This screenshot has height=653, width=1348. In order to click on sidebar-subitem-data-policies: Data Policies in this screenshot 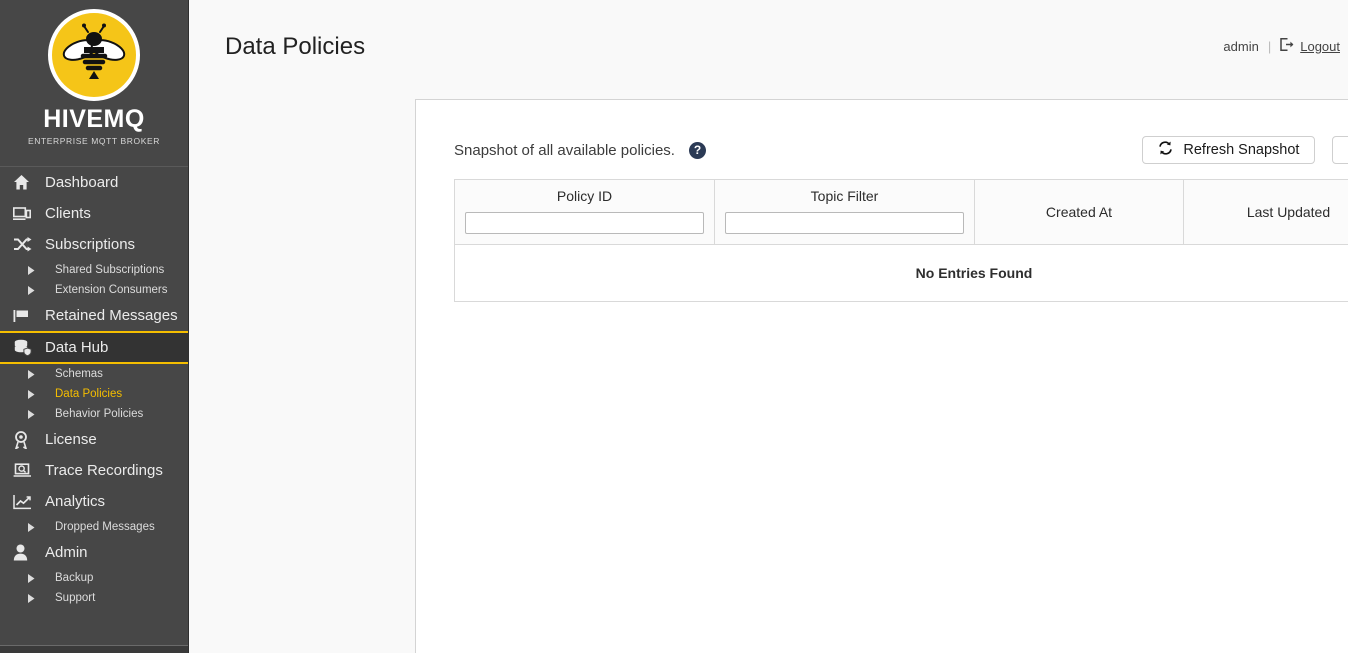, I will do `click(94, 394)`.